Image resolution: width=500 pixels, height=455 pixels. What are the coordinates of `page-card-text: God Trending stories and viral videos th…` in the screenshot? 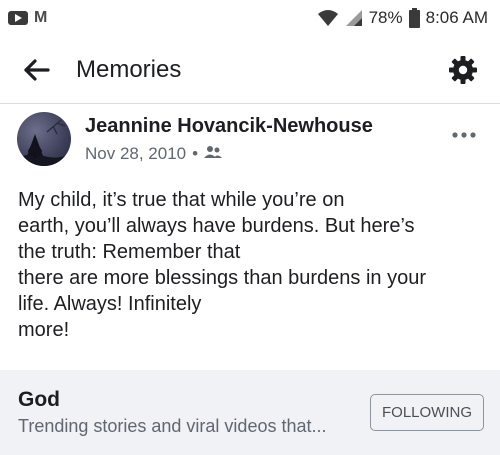 It's located at (194, 412).